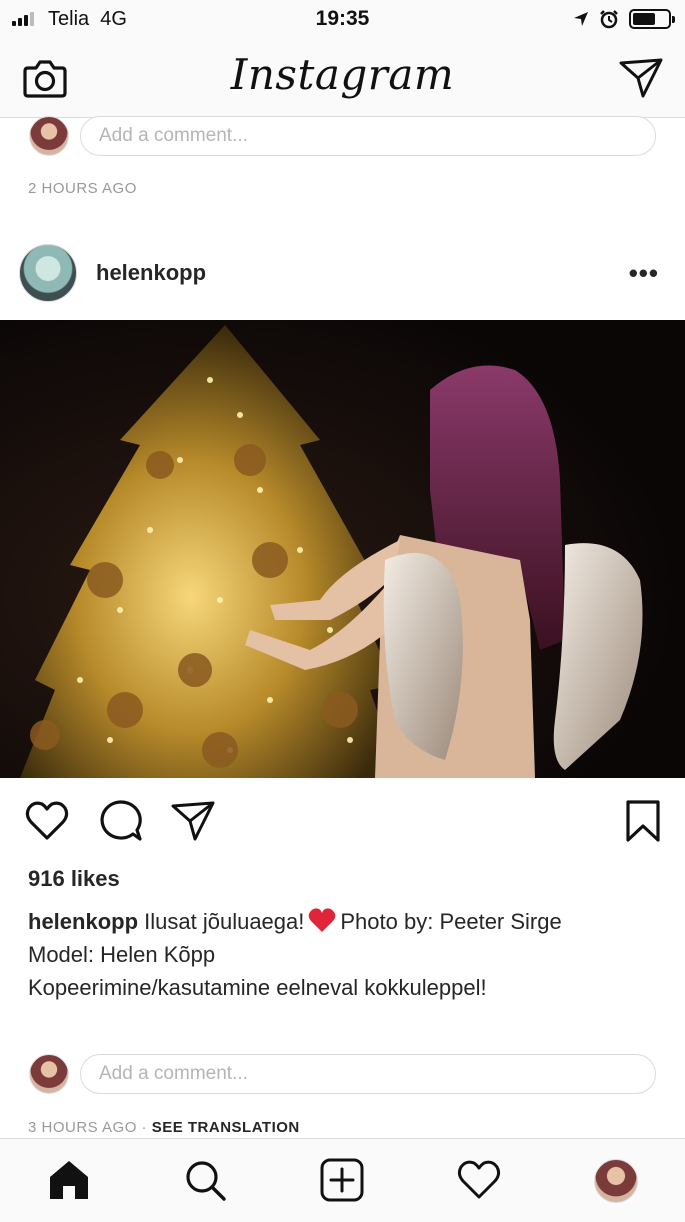 The image size is (685, 1222). I want to click on alarm-icon, so click(609, 19).